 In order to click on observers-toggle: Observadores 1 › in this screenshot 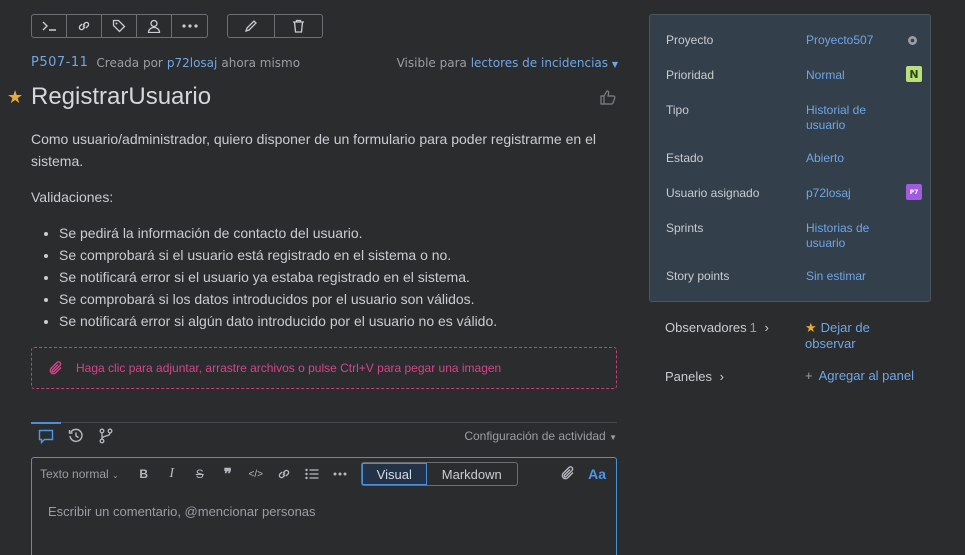, I will do `click(717, 327)`.